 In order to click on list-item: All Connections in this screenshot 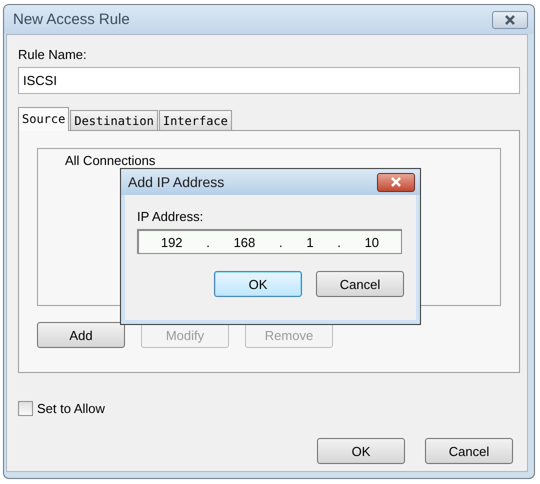, I will do `click(110, 160)`.